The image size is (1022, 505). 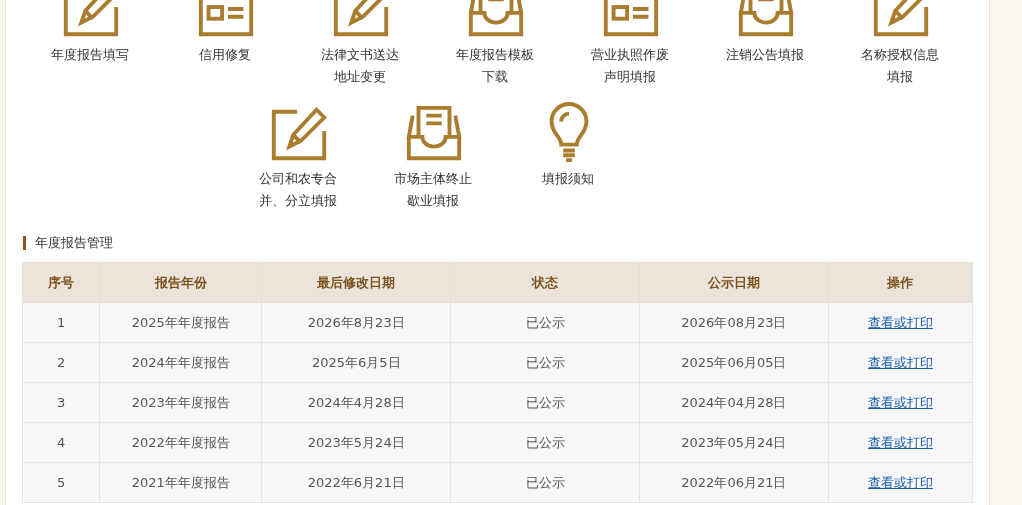 What do you see at coordinates (568, 179) in the screenshot?
I see `service-label: 填报须知` at bounding box center [568, 179].